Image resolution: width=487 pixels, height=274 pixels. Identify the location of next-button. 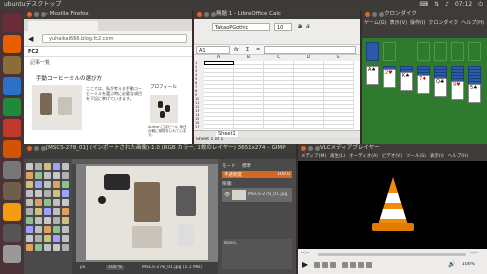
(333, 265).